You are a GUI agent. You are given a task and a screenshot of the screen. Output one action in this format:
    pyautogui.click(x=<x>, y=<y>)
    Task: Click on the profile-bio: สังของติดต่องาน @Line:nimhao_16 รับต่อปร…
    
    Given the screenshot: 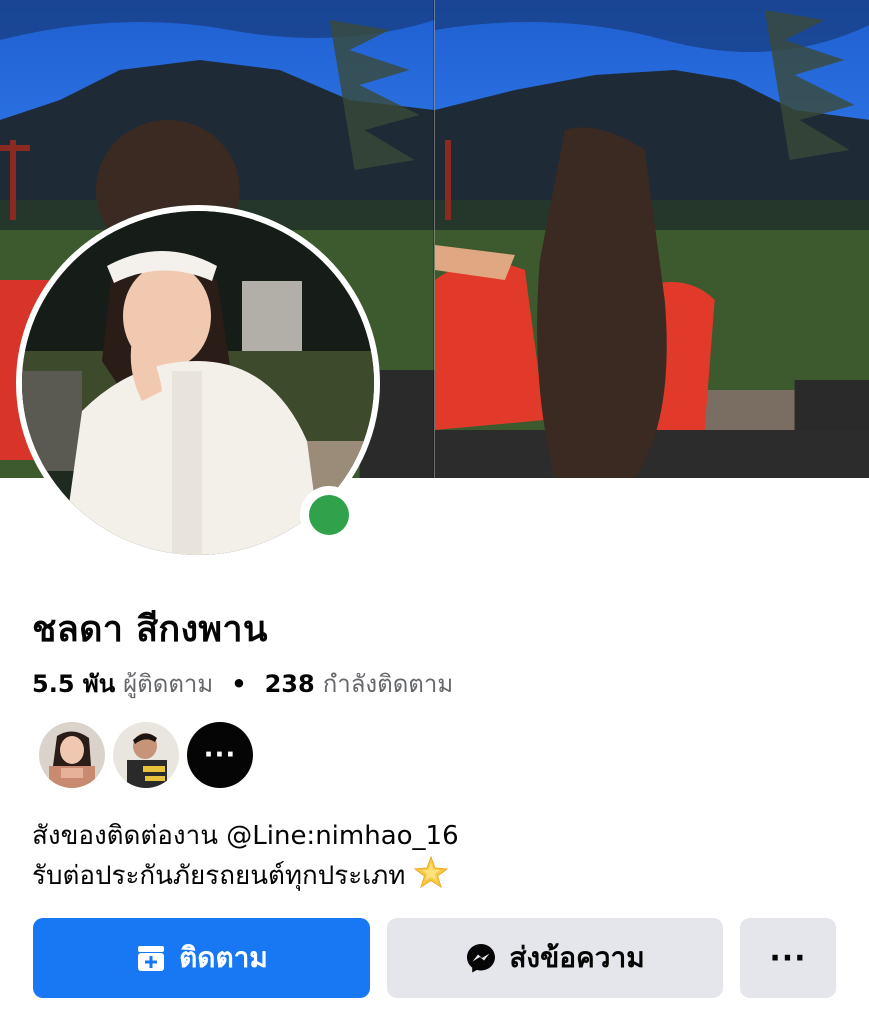 What is the action you would take?
    pyautogui.click(x=245, y=856)
    